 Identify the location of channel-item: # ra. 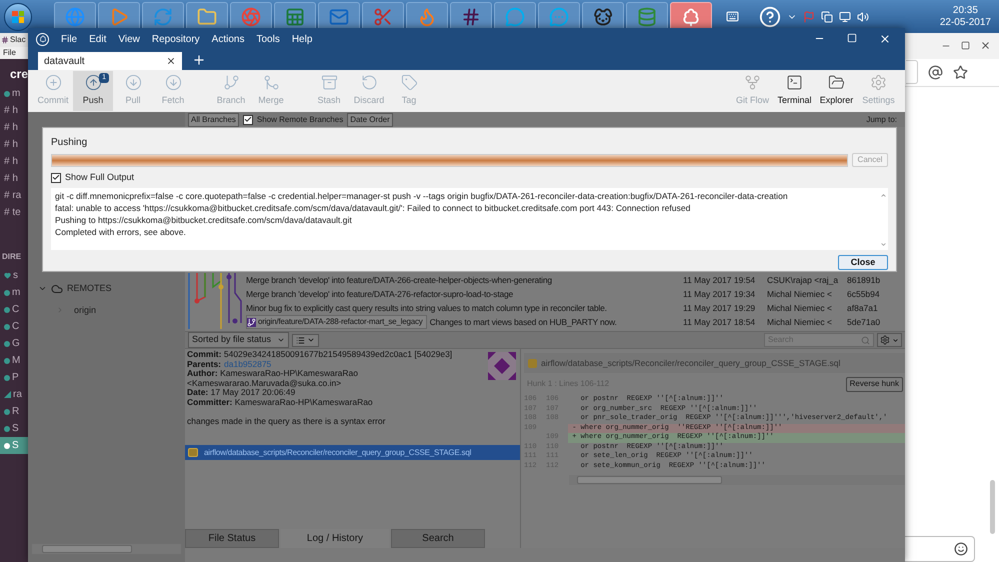
(14, 195).